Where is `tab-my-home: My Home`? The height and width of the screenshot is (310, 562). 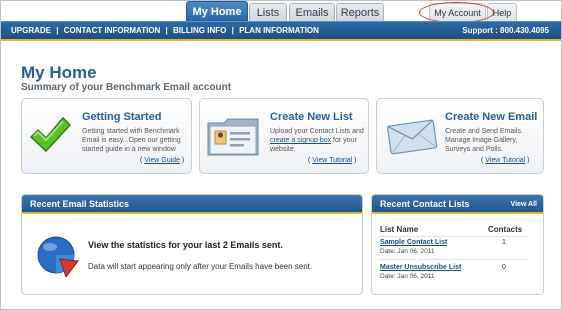
tab-my-home: My Home is located at coordinates (217, 11).